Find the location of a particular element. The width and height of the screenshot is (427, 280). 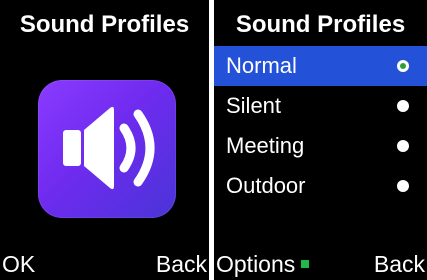

profile-item-outdoor: Outdoor is located at coordinates (320, 186).